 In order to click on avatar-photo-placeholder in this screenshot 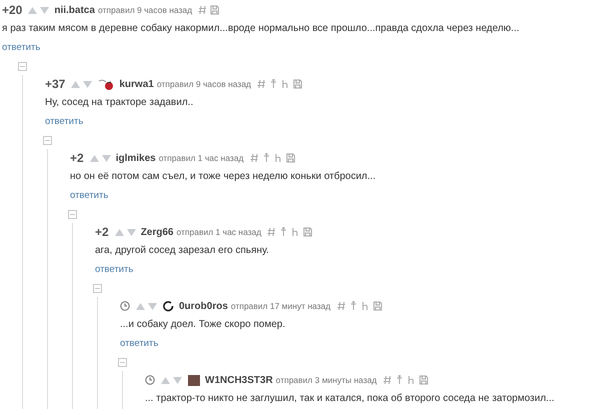, I will do `click(194, 380)`.